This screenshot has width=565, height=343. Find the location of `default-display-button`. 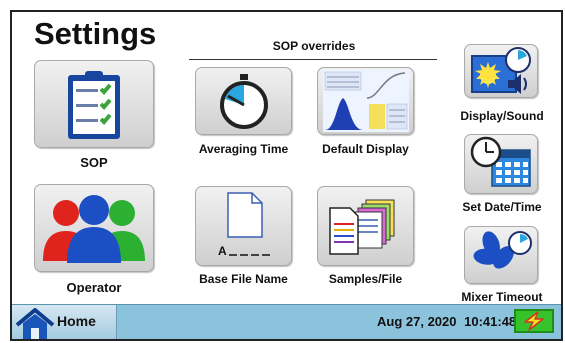

default-display-button is located at coordinates (365, 101).